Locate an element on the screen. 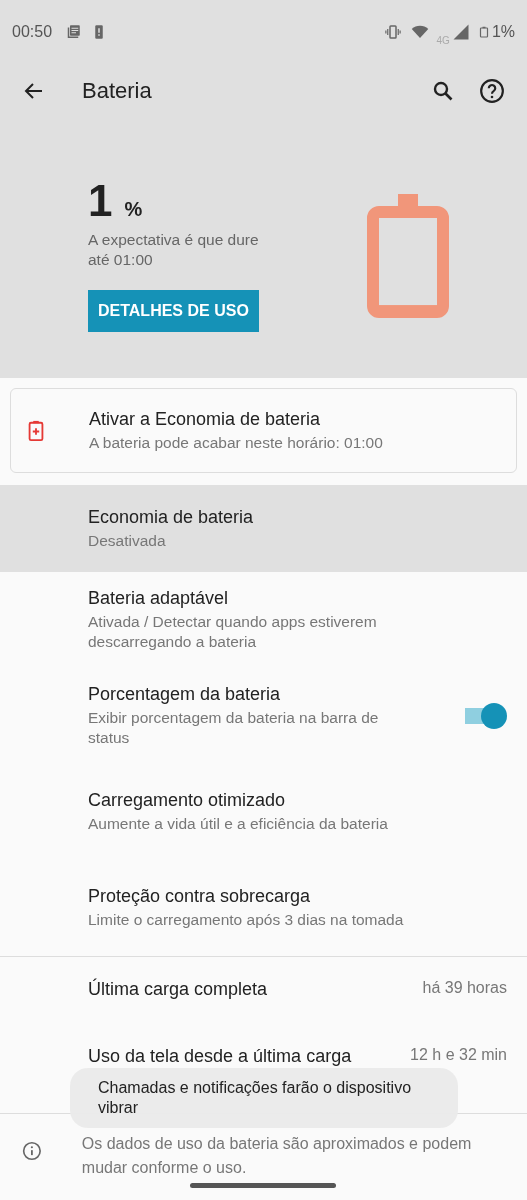  settings-row: Bateria adaptável Ativada / Detectar quando apps estiverem descarregando a bateria is located at coordinates (263, 620).